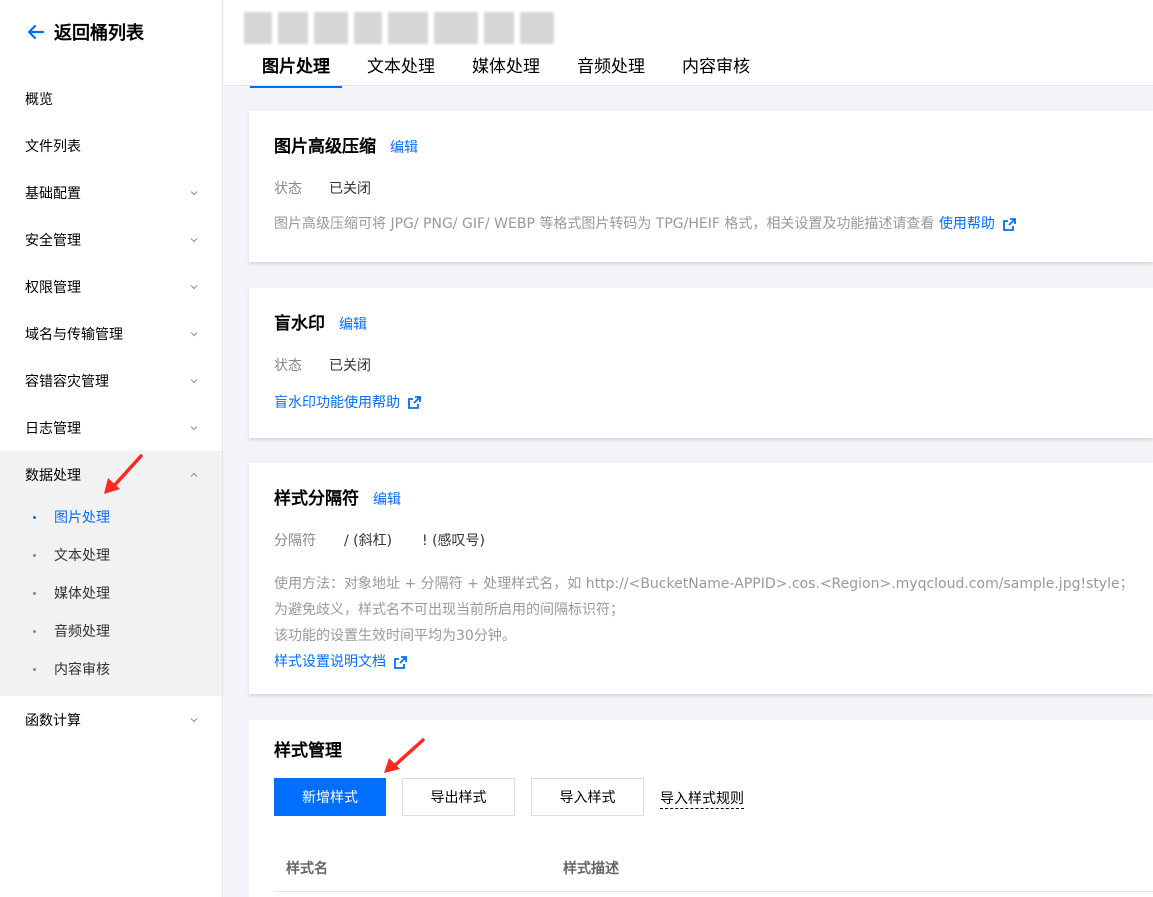  Describe the element at coordinates (713, 891) in the screenshot. I see `table-divider` at that location.